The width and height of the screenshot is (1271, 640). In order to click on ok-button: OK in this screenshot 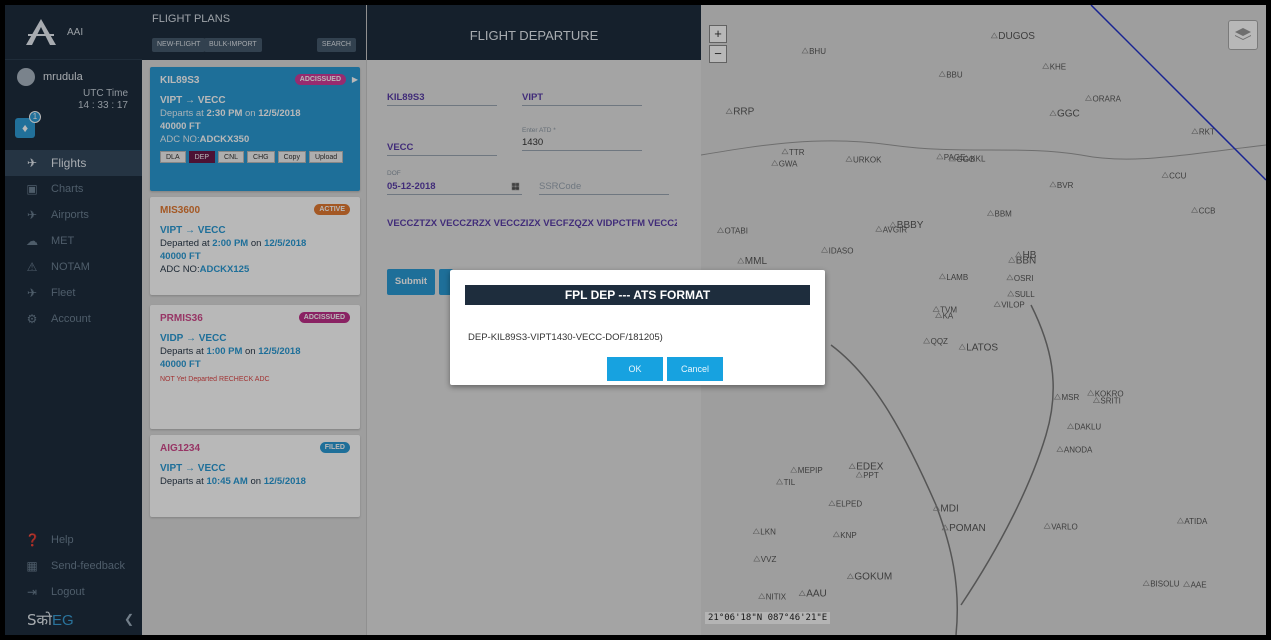, I will do `click(635, 369)`.